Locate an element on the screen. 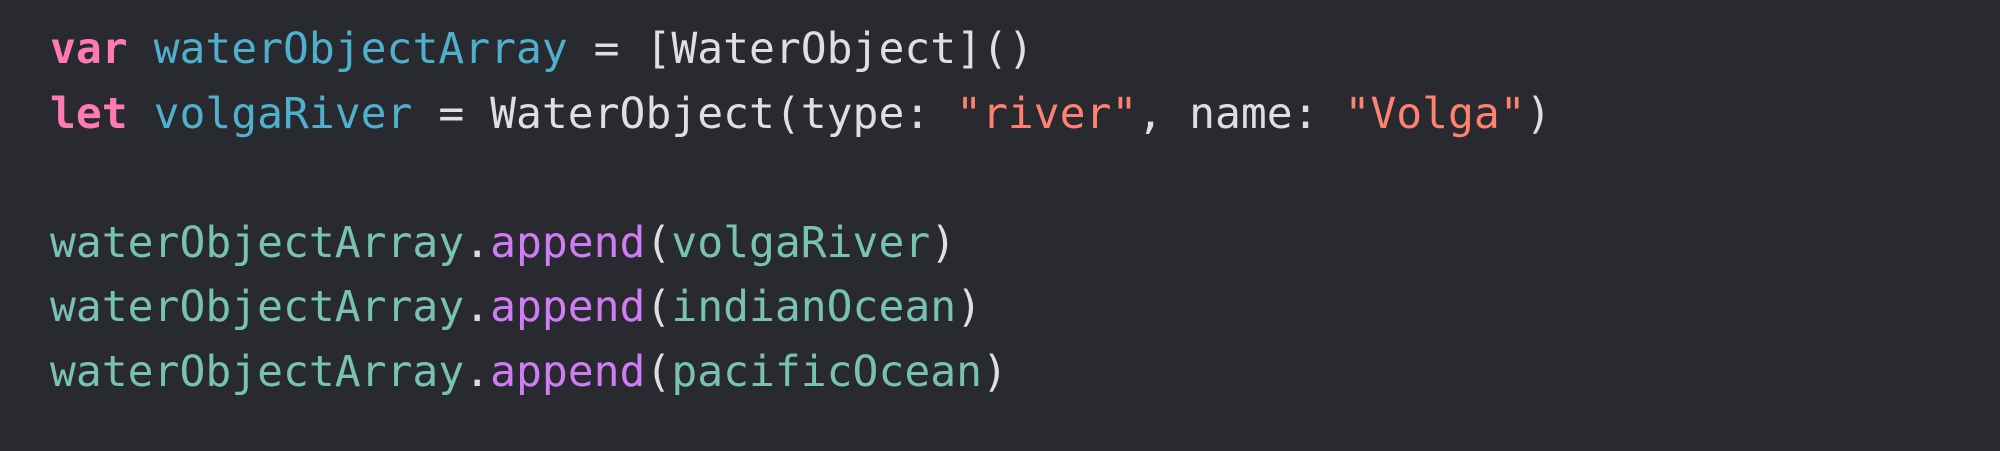  code-line-append-volga: waterObjectArray.append(volgaRiver) is located at coordinates (1025, 243).